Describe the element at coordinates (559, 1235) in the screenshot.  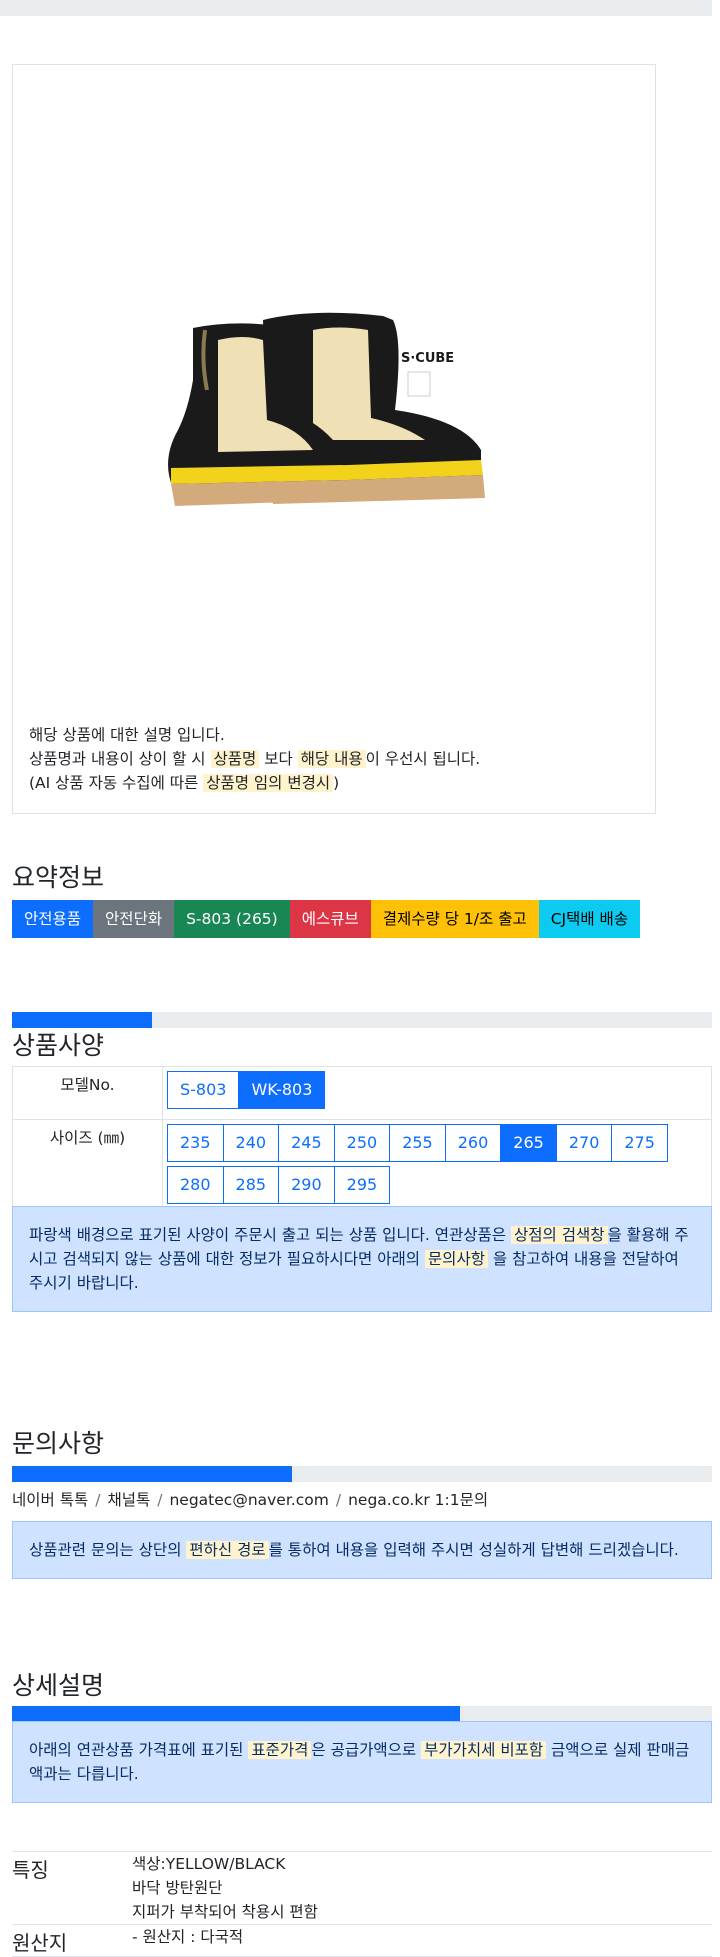
I see `highlight-search: 상점의 검색창` at that location.